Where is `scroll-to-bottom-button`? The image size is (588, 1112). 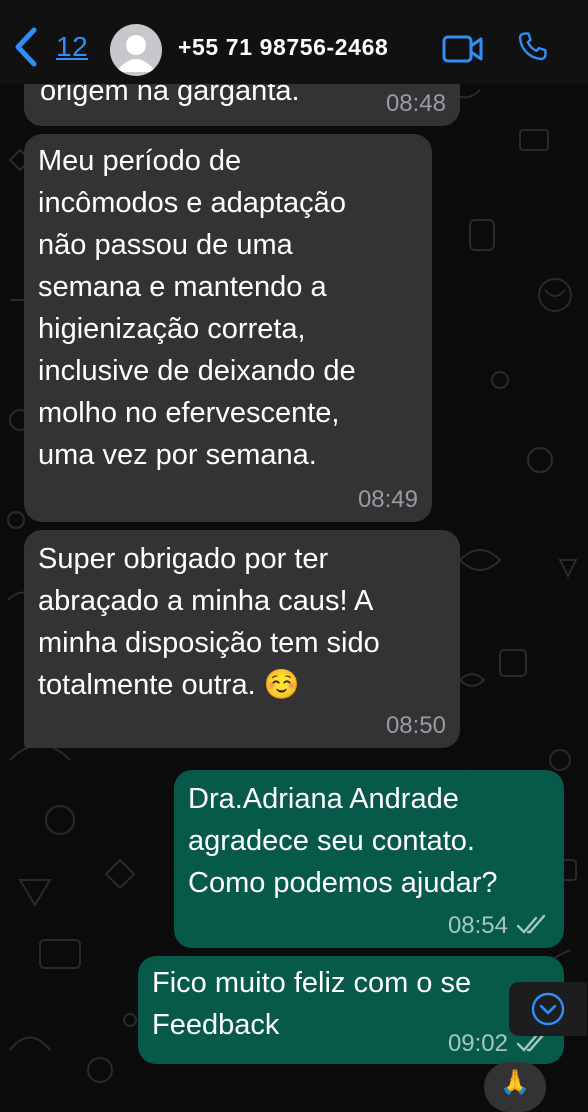
scroll-to-bottom-button is located at coordinates (548, 1009).